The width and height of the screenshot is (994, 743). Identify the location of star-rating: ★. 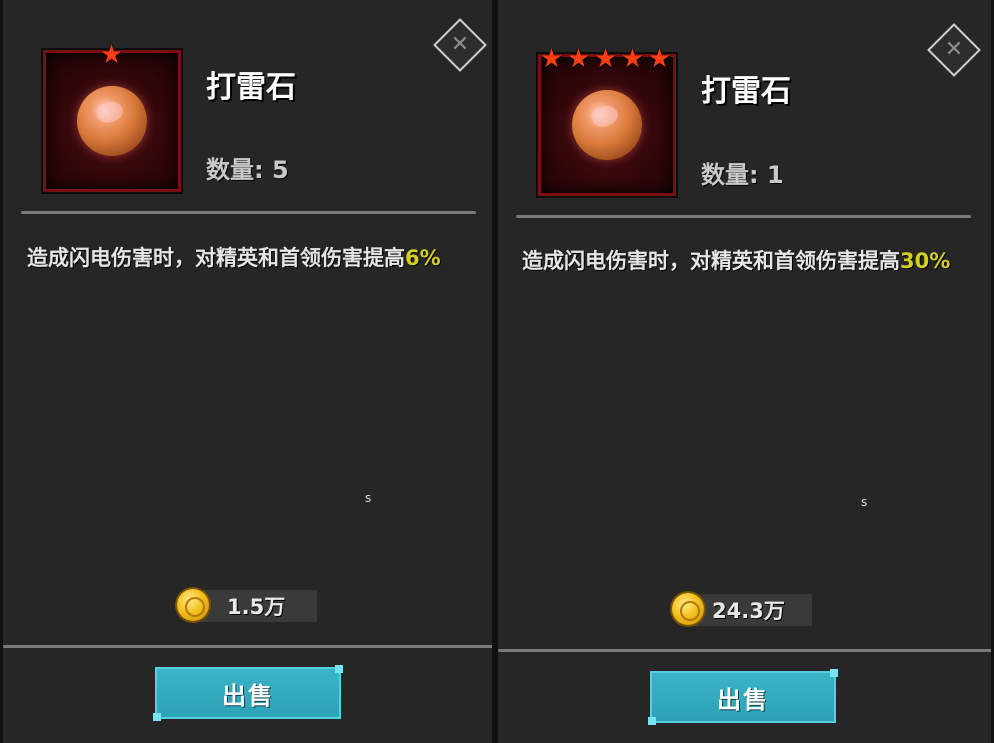
(111, 55).